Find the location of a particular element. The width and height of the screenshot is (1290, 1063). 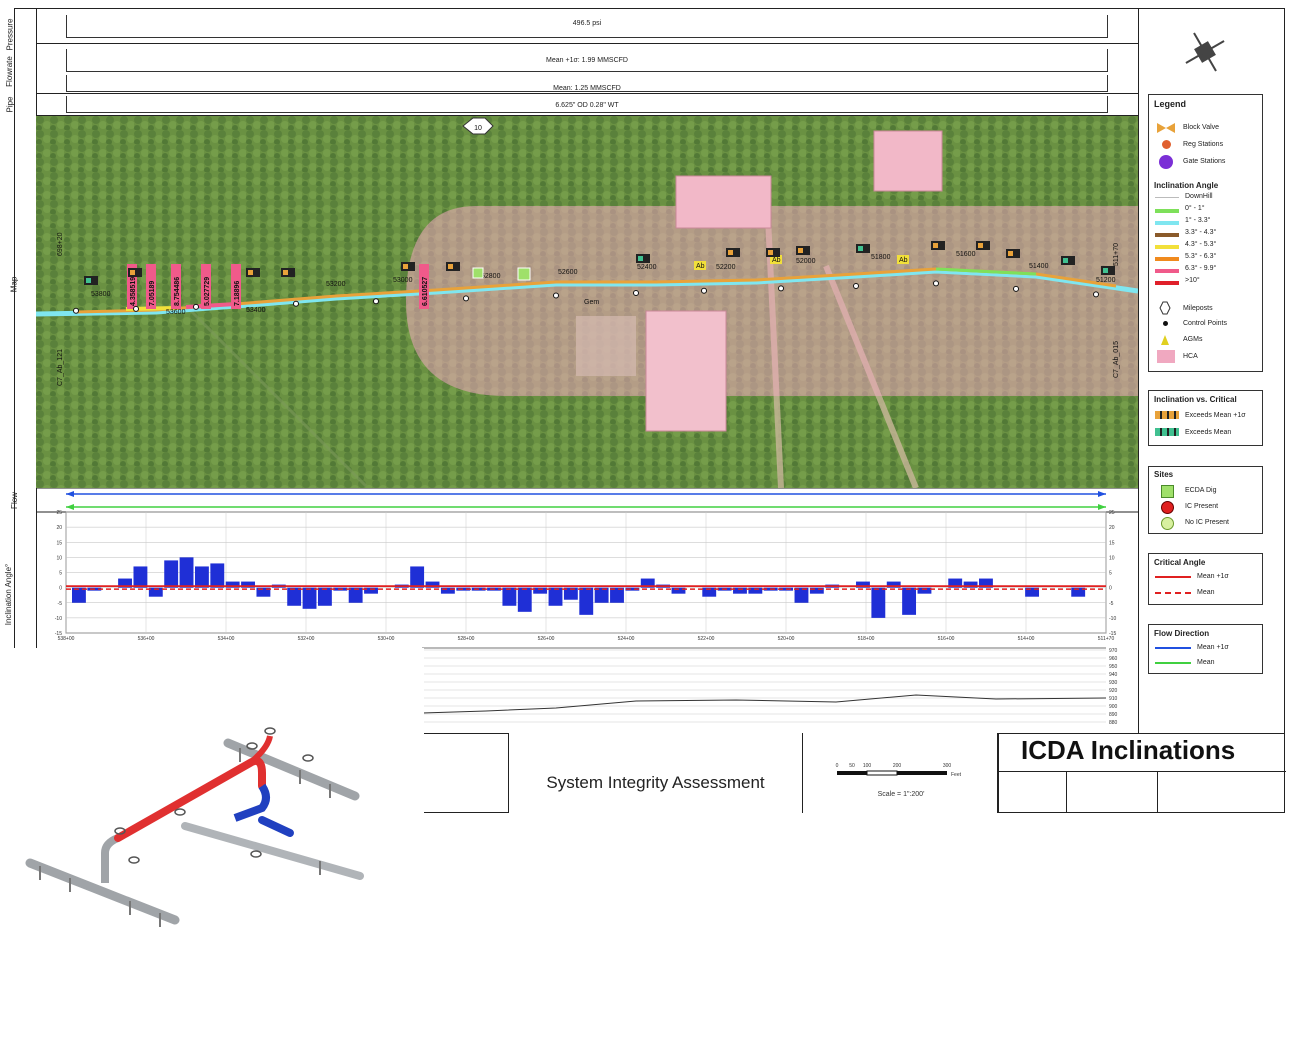

inclination-legend-item: DownHill is located at coordinates (1199, 196).